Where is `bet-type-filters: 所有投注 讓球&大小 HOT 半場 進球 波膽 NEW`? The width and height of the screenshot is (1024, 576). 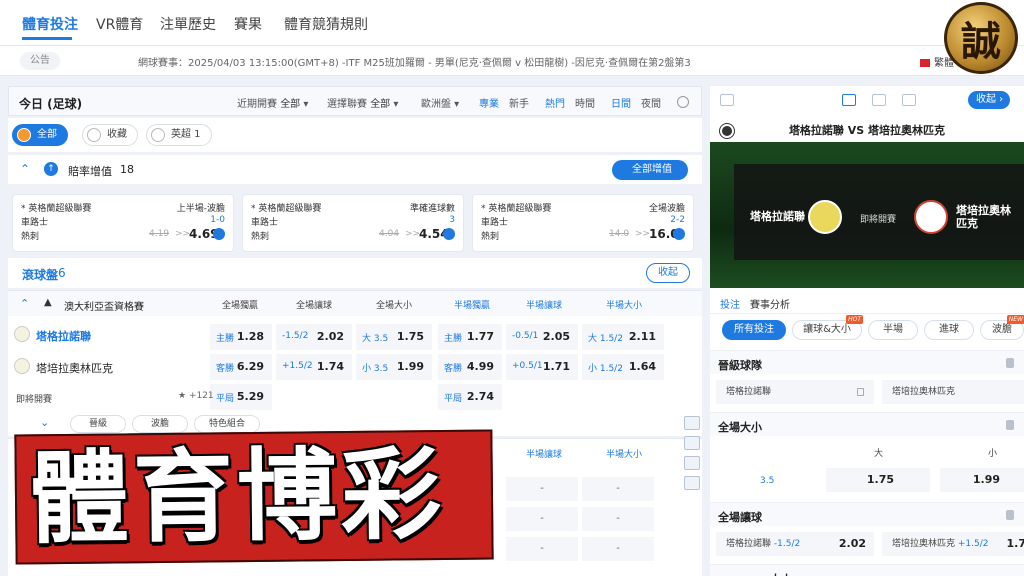 bet-type-filters: 所有投注 讓球&大小 HOT 半場 進球 波膽 NEW is located at coordinates (867, 330).